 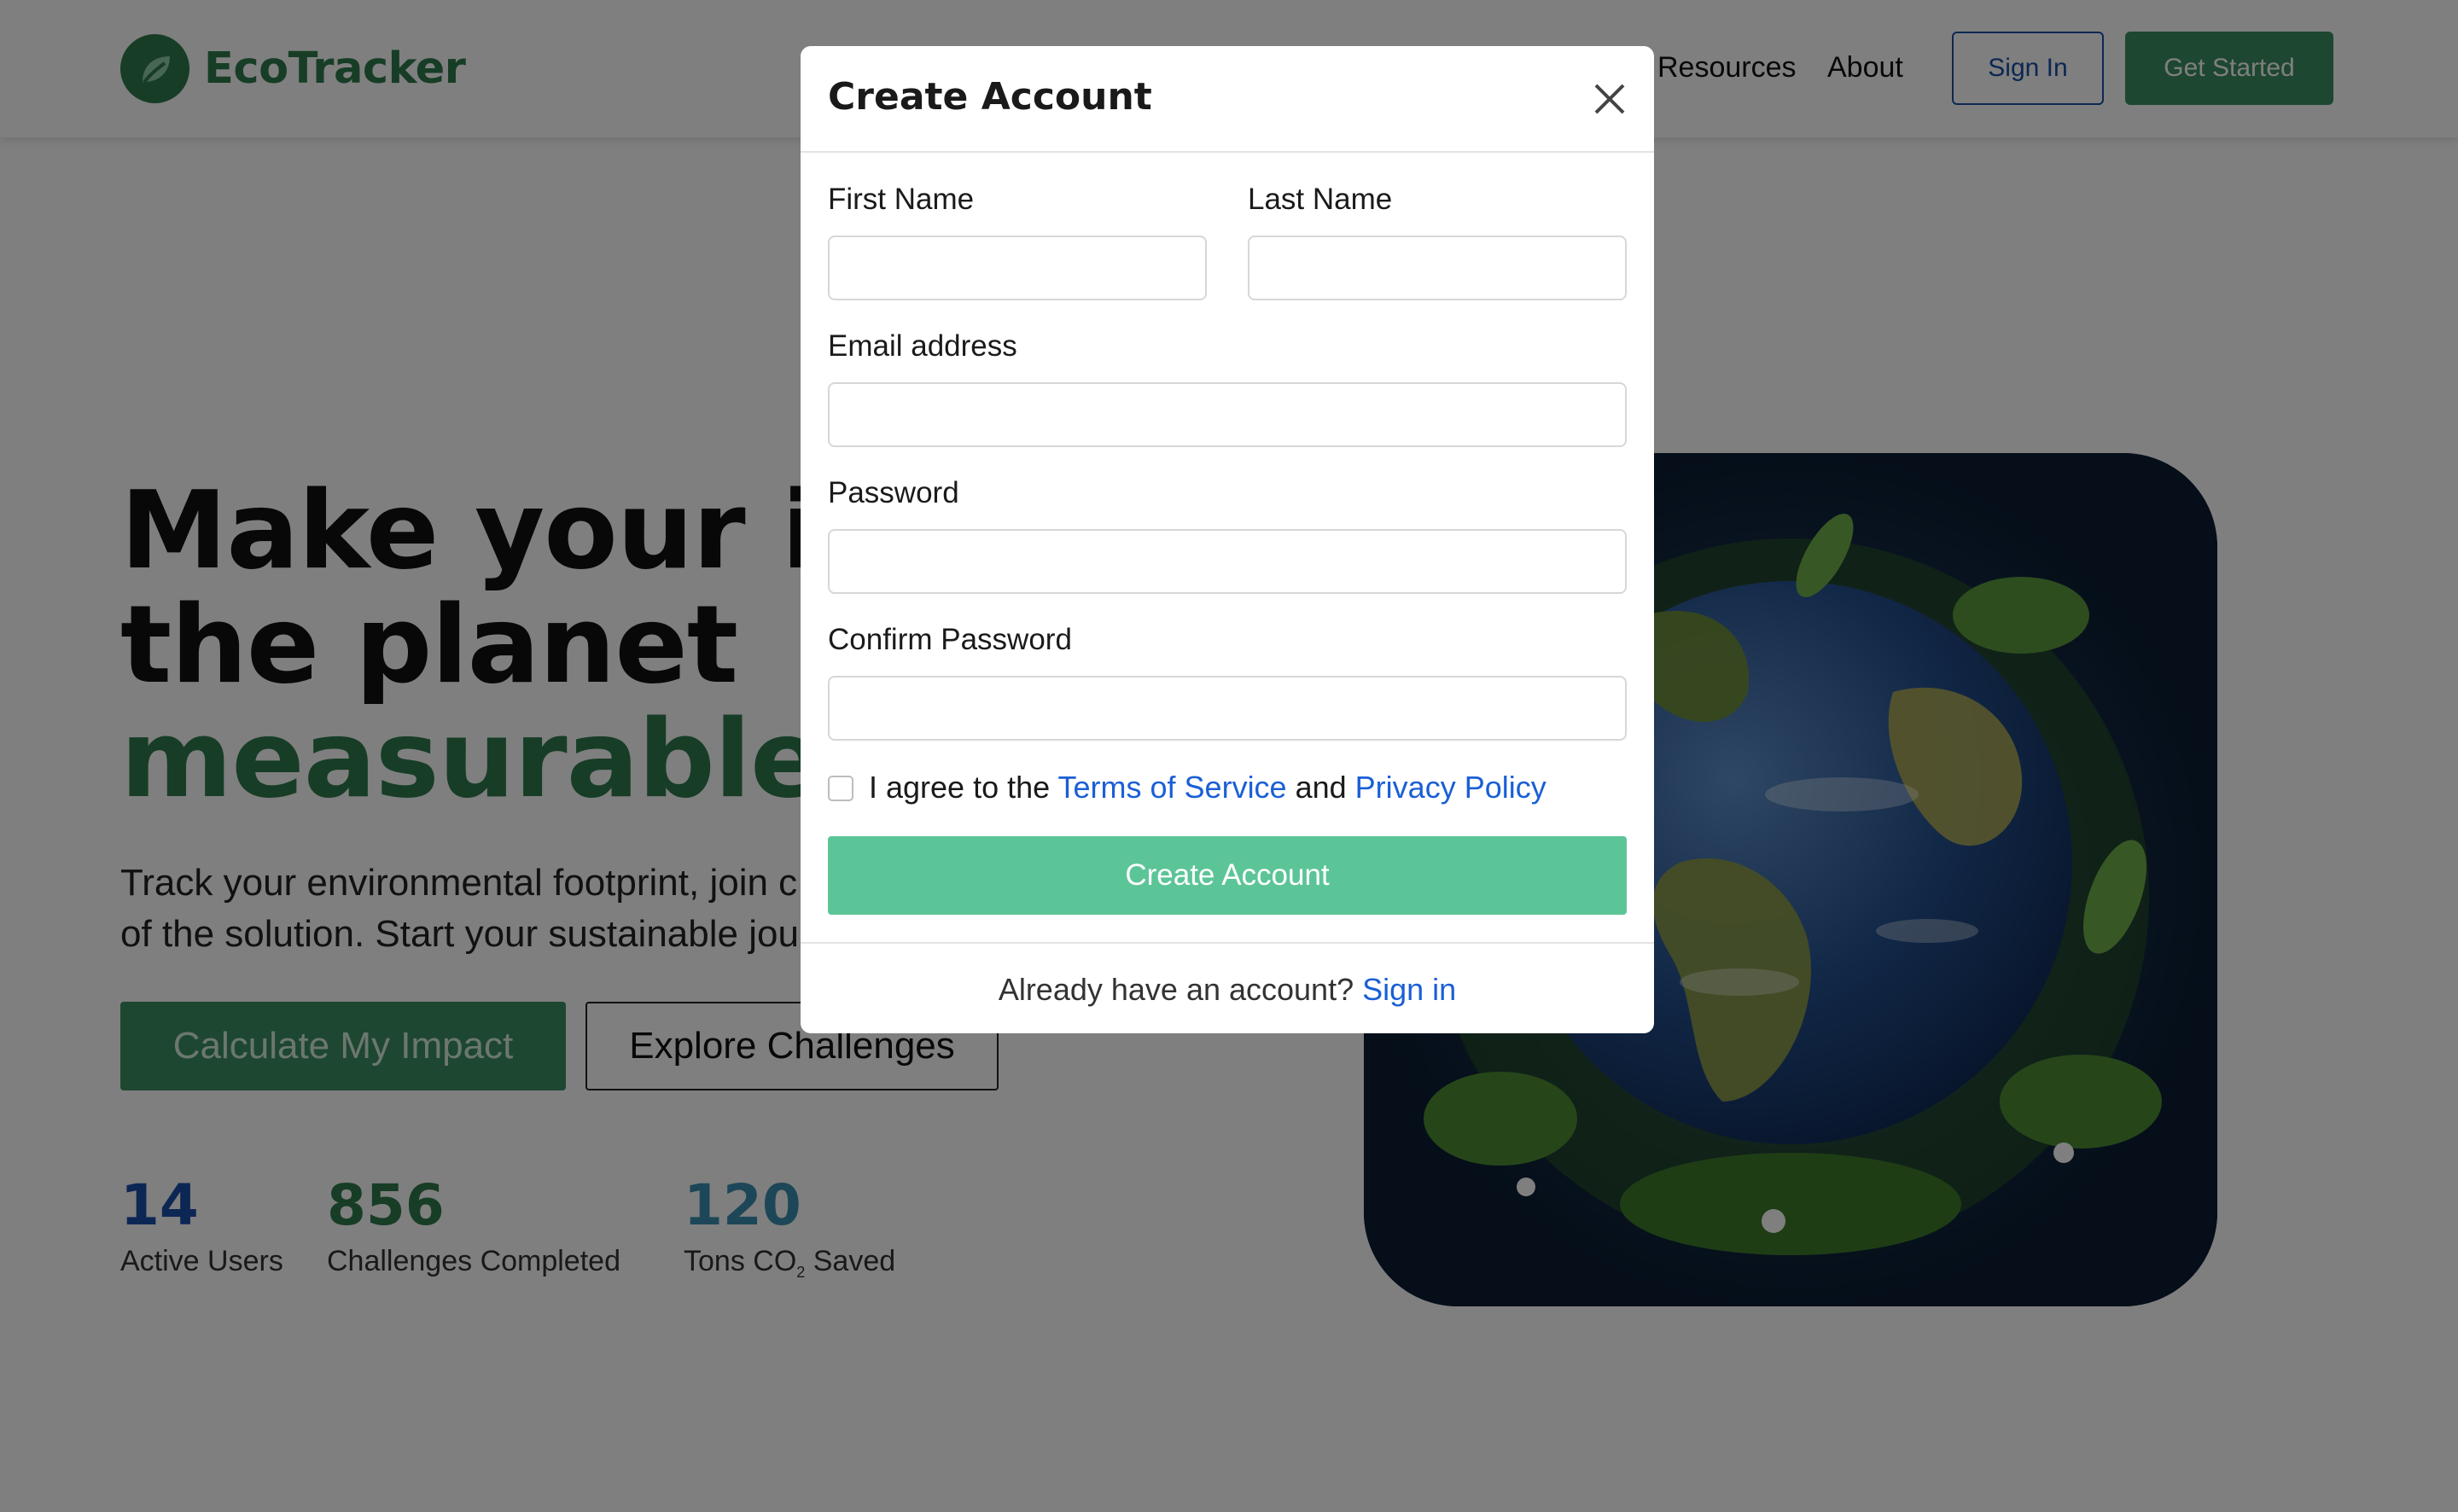 I want to click on modal-header: Create Account, so click(x=1227, y=99).